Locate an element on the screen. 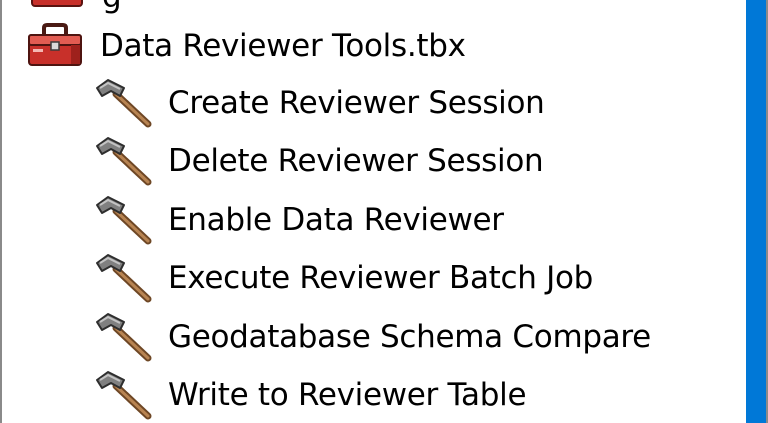 The height and width of the screenshot is (423, 768). selection-highlight is located at coordinates (756, 211).